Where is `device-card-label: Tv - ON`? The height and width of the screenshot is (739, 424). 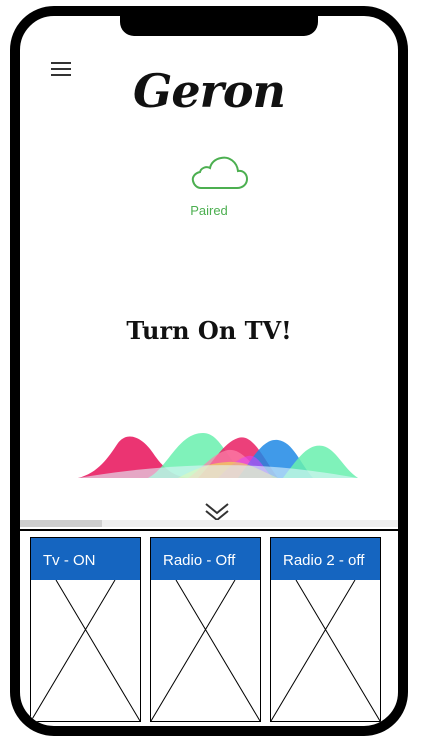 device-card-label: Tv - ON is located at coordinates (85, 559).